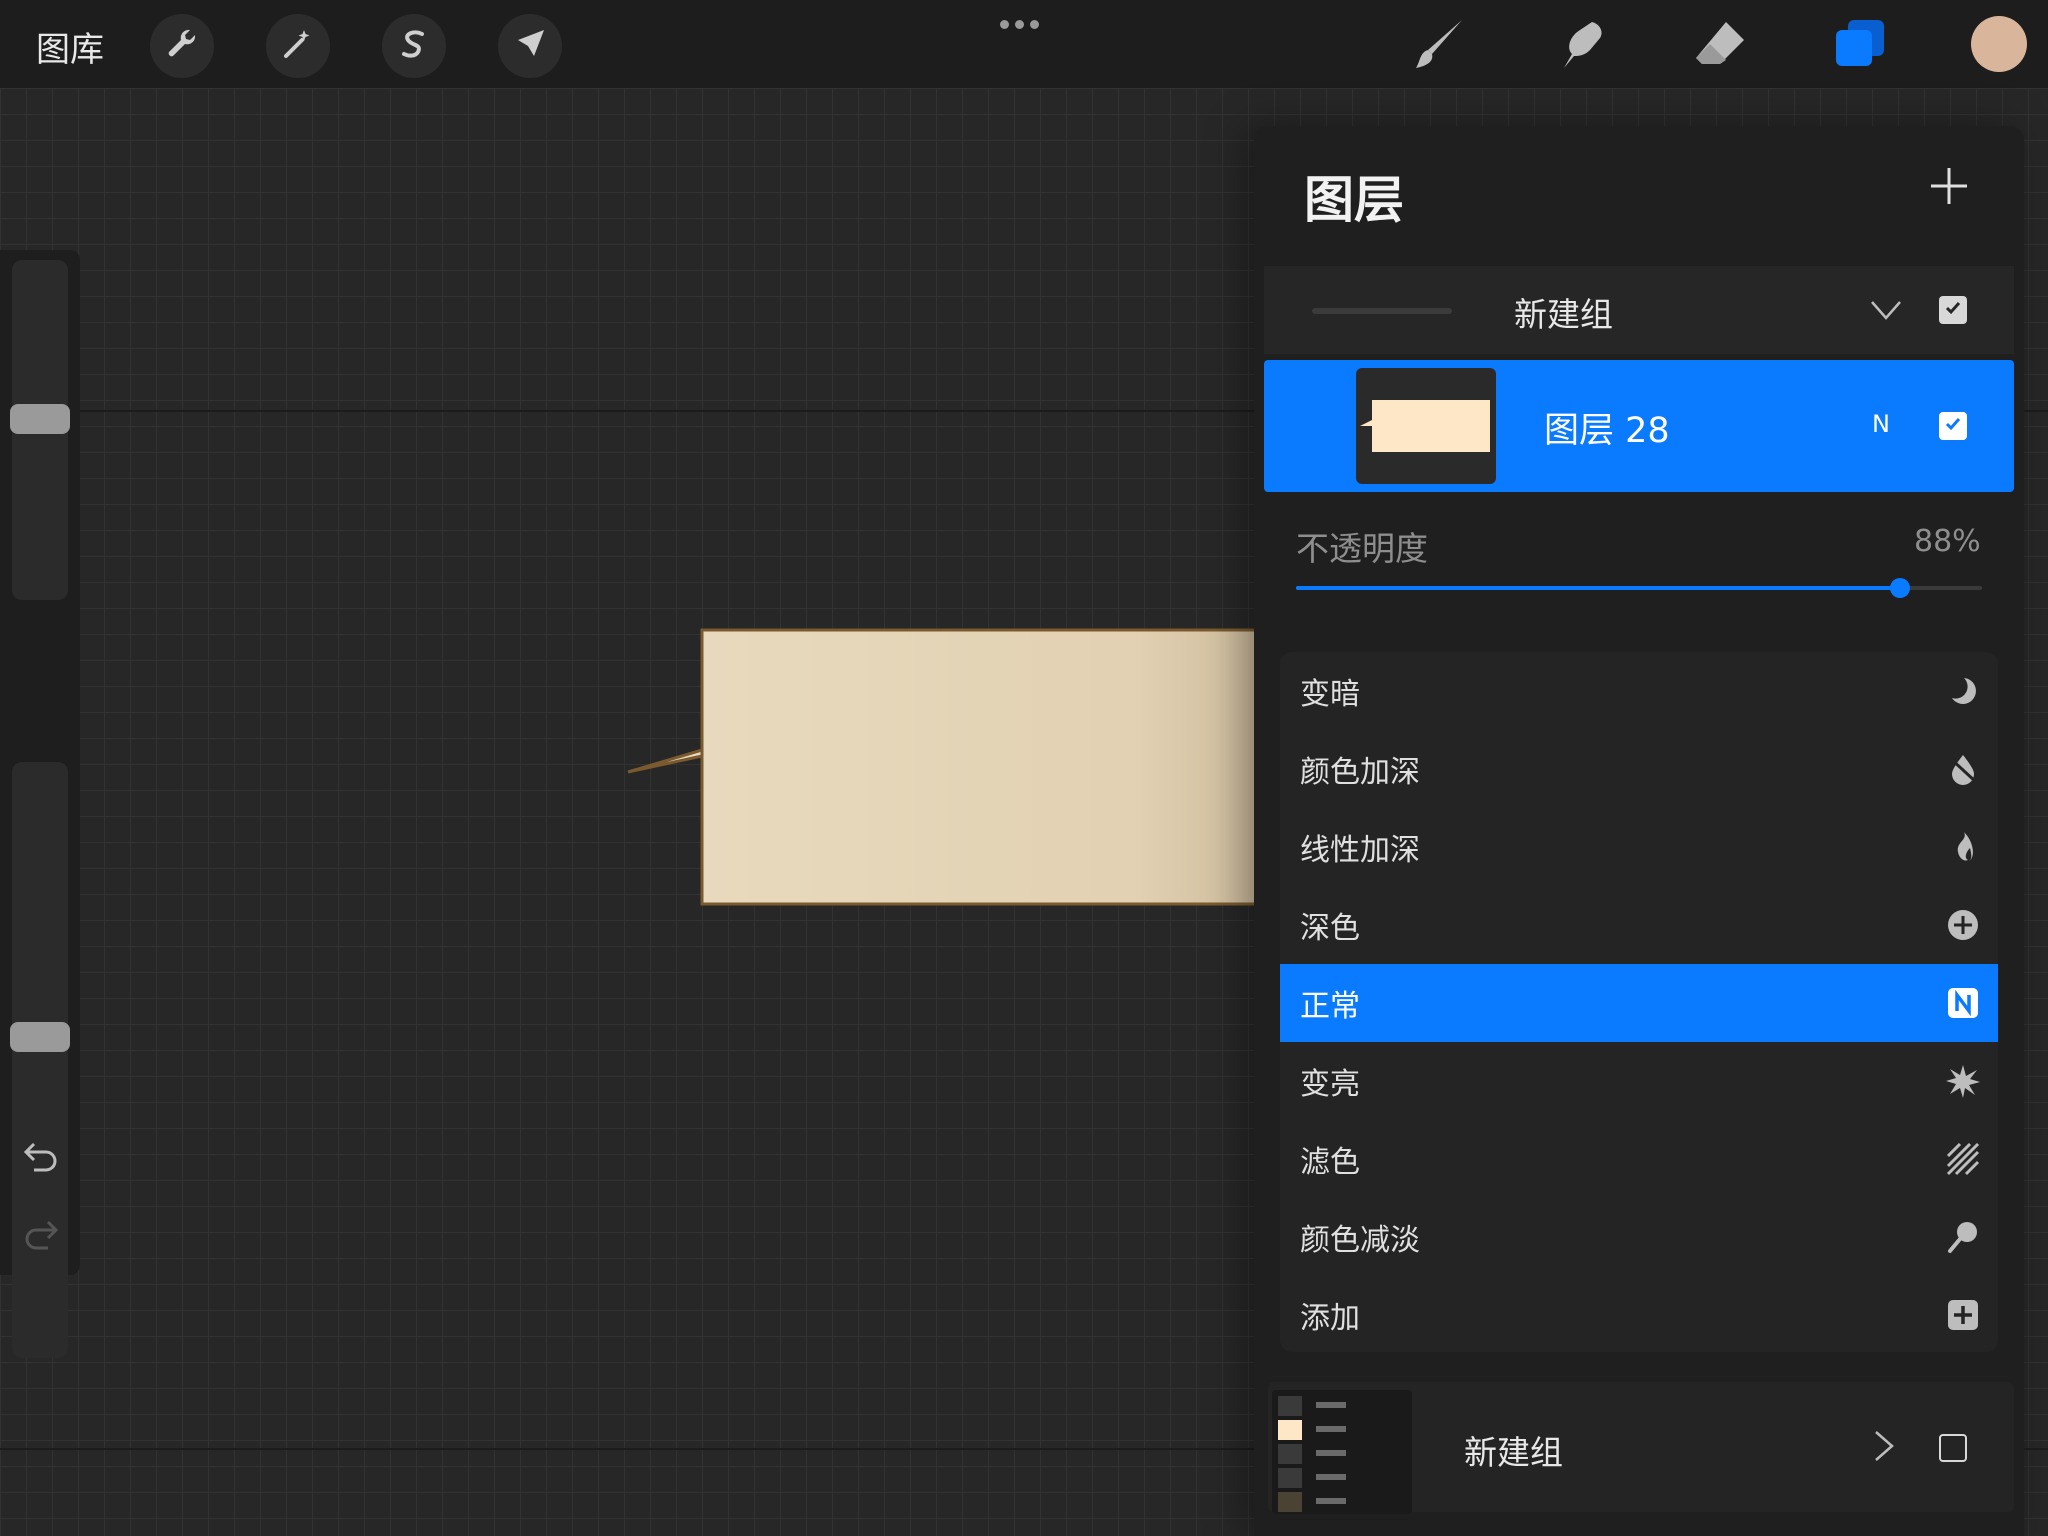  What do you see at coordinates (1963, 925) in the screenshot?
I see `darker-plus-icon` at bounding box center [1963, 925].